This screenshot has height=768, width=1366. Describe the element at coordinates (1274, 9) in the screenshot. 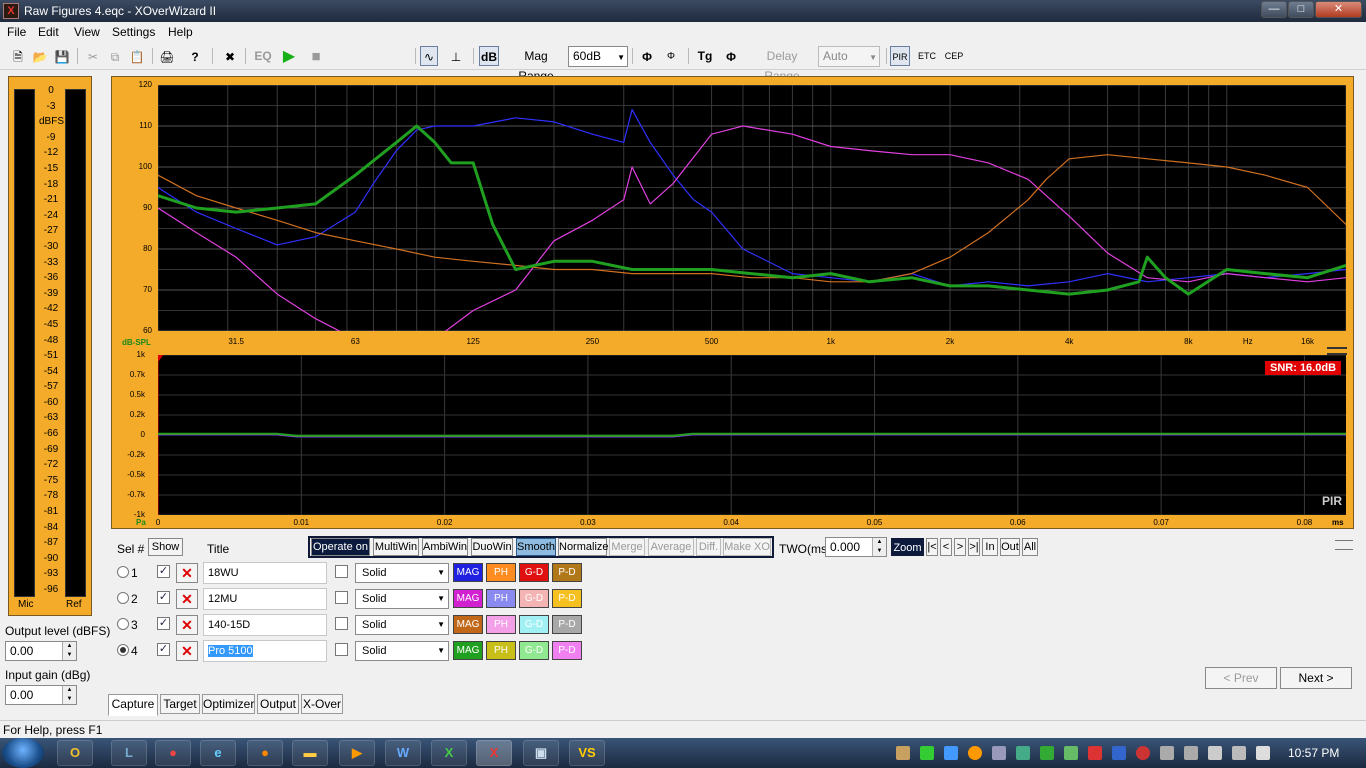

I see `minimize-button: —` at that location.